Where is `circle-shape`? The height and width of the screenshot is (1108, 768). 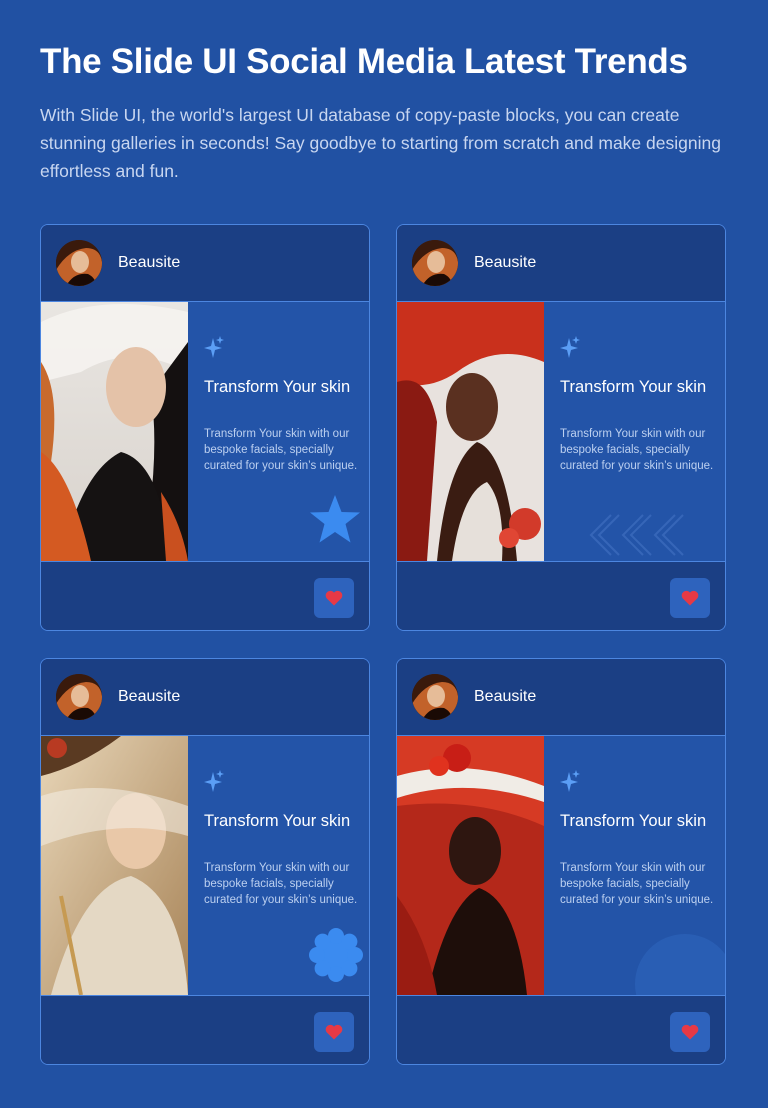
circle-shape is located at coordinates (680, 964).